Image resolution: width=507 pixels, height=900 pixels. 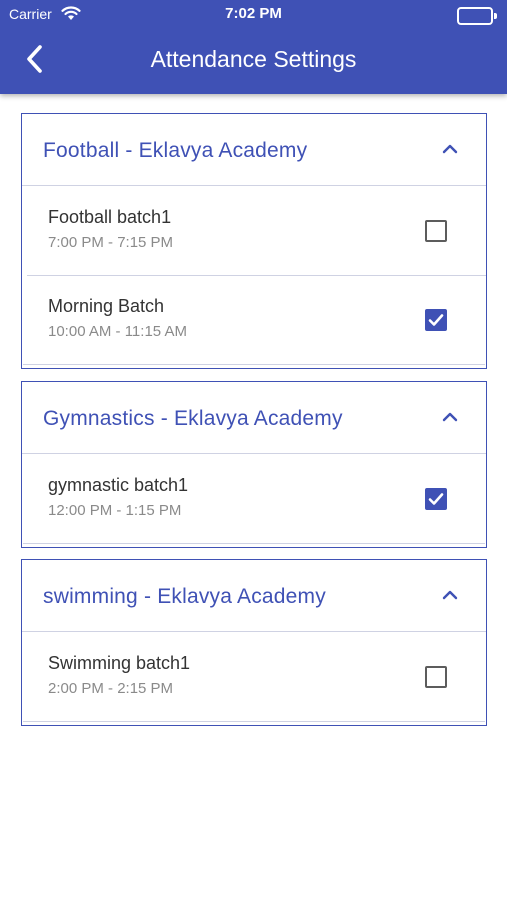 I want to click on batch-row: Swimming batch1 2:00 PM - 2:15 PM, so click(x=254, y=676).